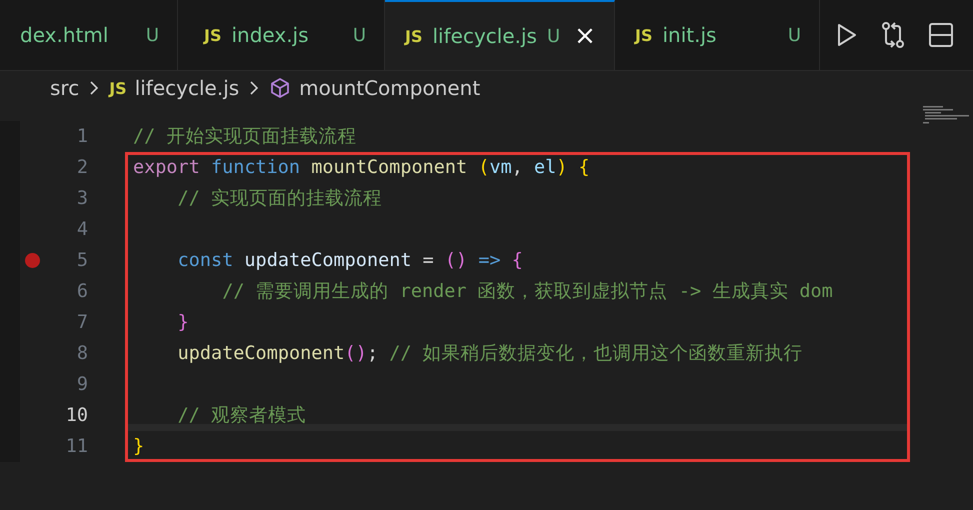 The width and height of the screenshot is (973, 510). What do you see at coordinates (374, 88) in the screenshot?
I see `breadcrumb-item: mountComponent` at bounding box center [374, 88].